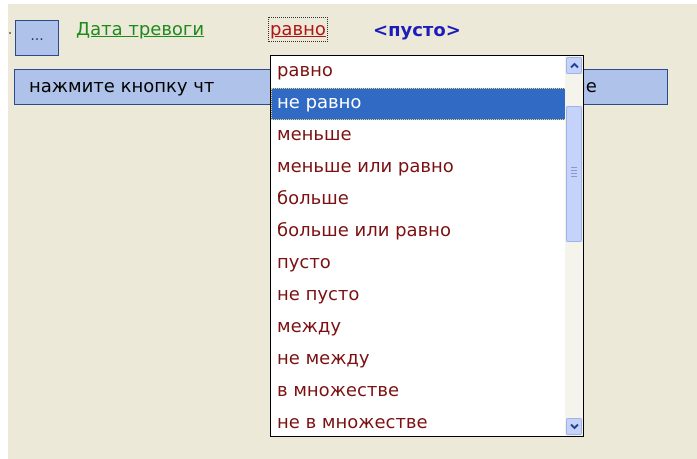 Image resolution: width=697 pixels, height=459 pixels. Describe the element at coordinates (419, 72) in the screenshot. I see `operator-option: равно` at that location.